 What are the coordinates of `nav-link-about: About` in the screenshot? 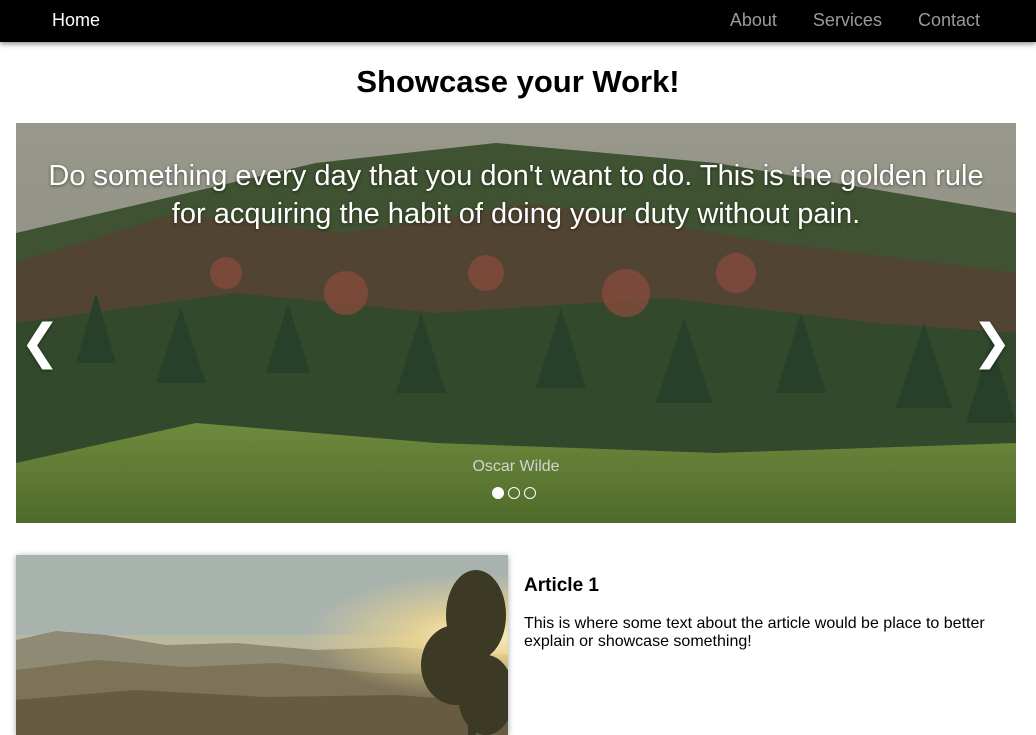 It's located at (753, 20).